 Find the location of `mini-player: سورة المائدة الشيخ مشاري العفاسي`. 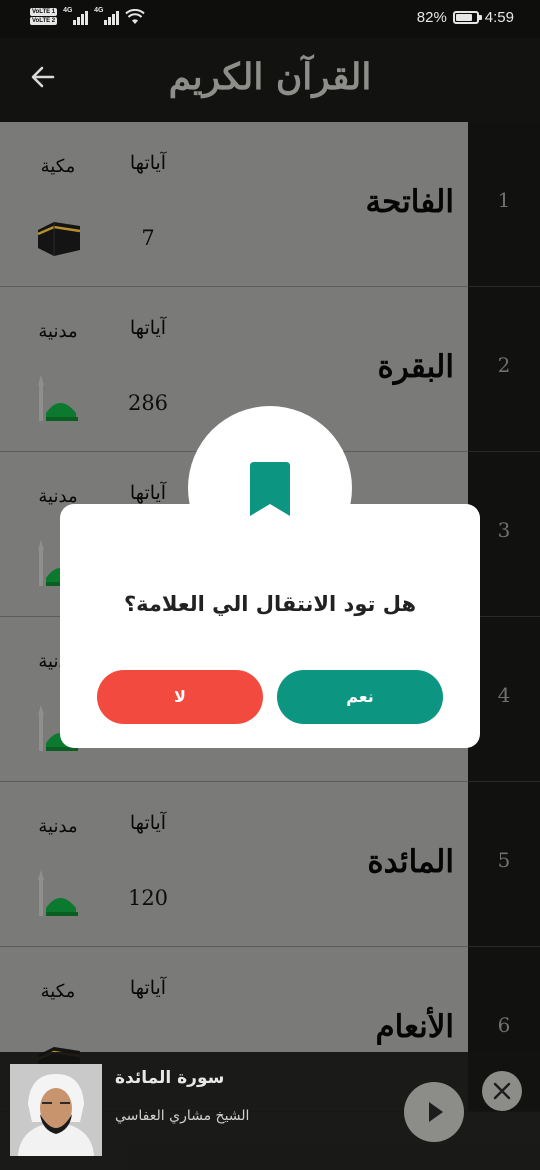

mini-player: سورة المائدة الشيخ مشاري العفاسي is located at coordinates (270, 1111).